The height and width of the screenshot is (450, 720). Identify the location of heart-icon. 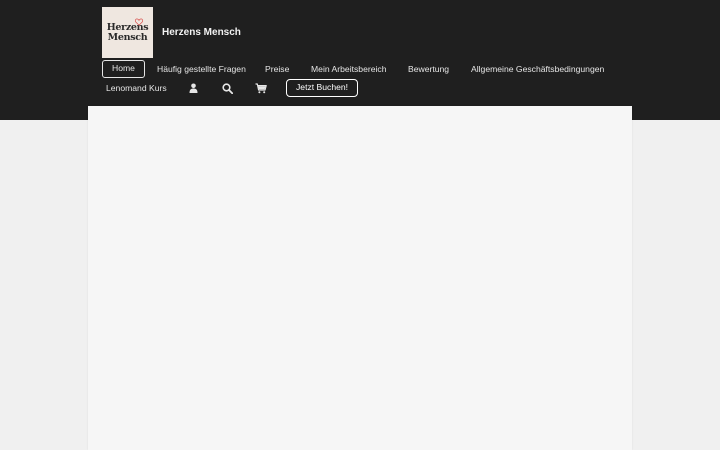
(139, 22).